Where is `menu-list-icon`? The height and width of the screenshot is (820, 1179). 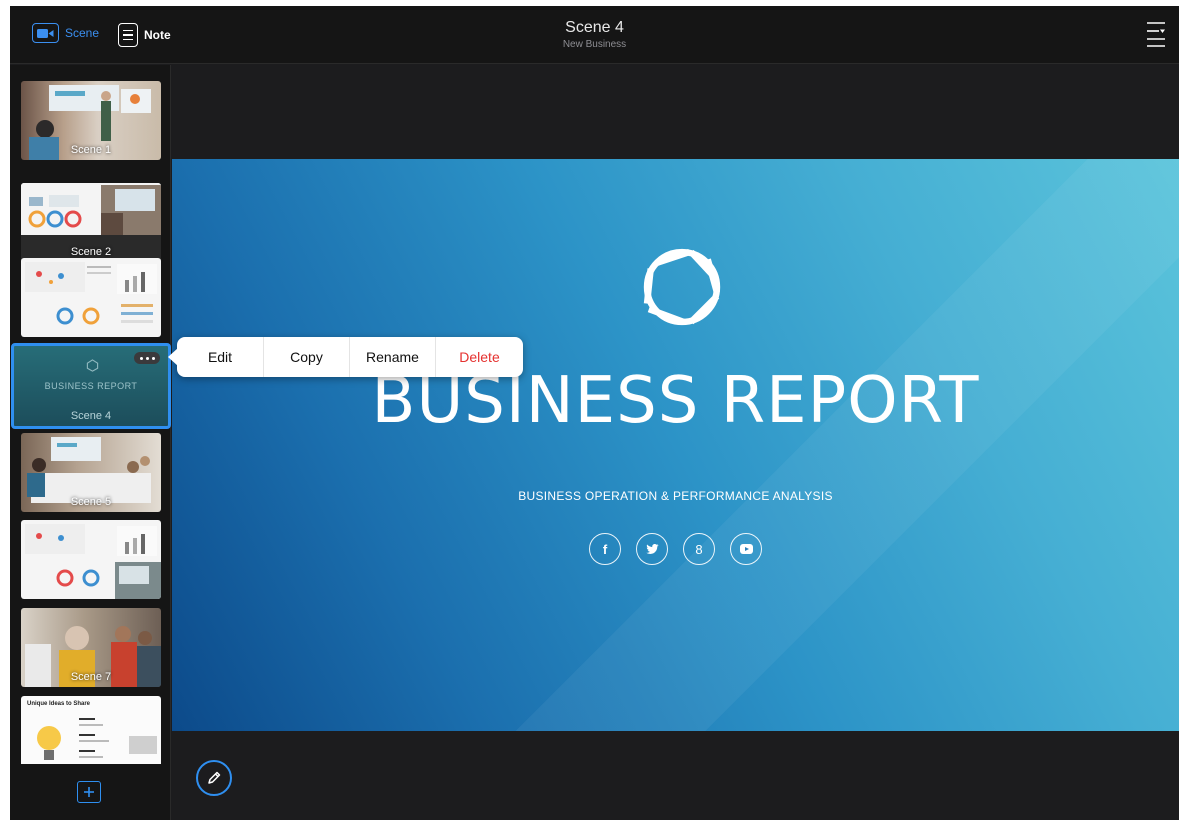 menu-list-icon is located at coordinates (1156, 34).